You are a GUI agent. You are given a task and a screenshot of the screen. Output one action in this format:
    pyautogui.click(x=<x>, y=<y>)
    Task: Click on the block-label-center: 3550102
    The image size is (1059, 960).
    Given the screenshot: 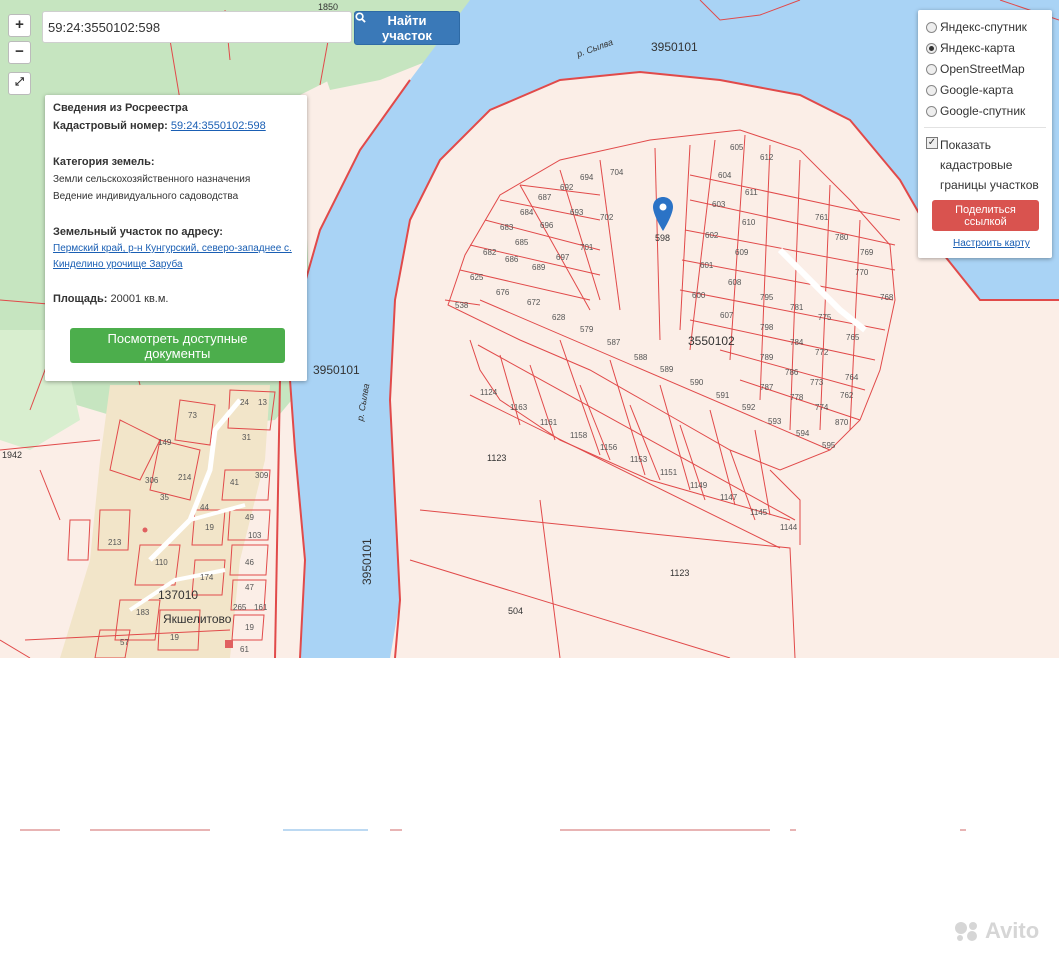 What is the action you would take?
    pyautogui.click(x=711, y=341)
    